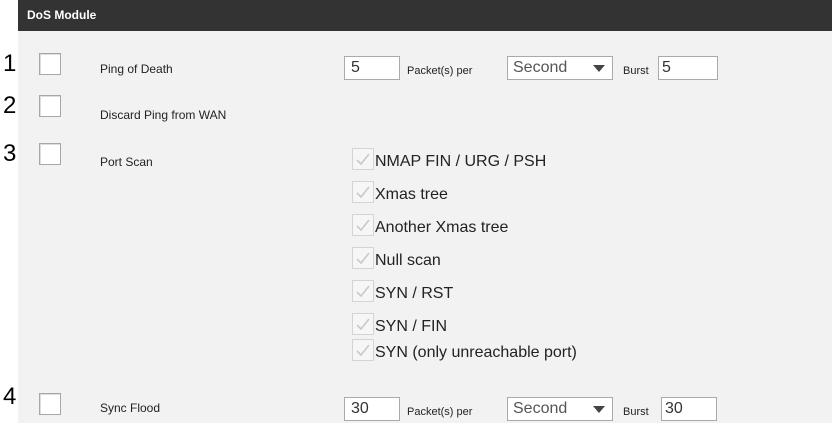  Describe the element at coordinates (411, 194) in the screenshot. I see `port-scan-option-label: Xmas tree` at that location.